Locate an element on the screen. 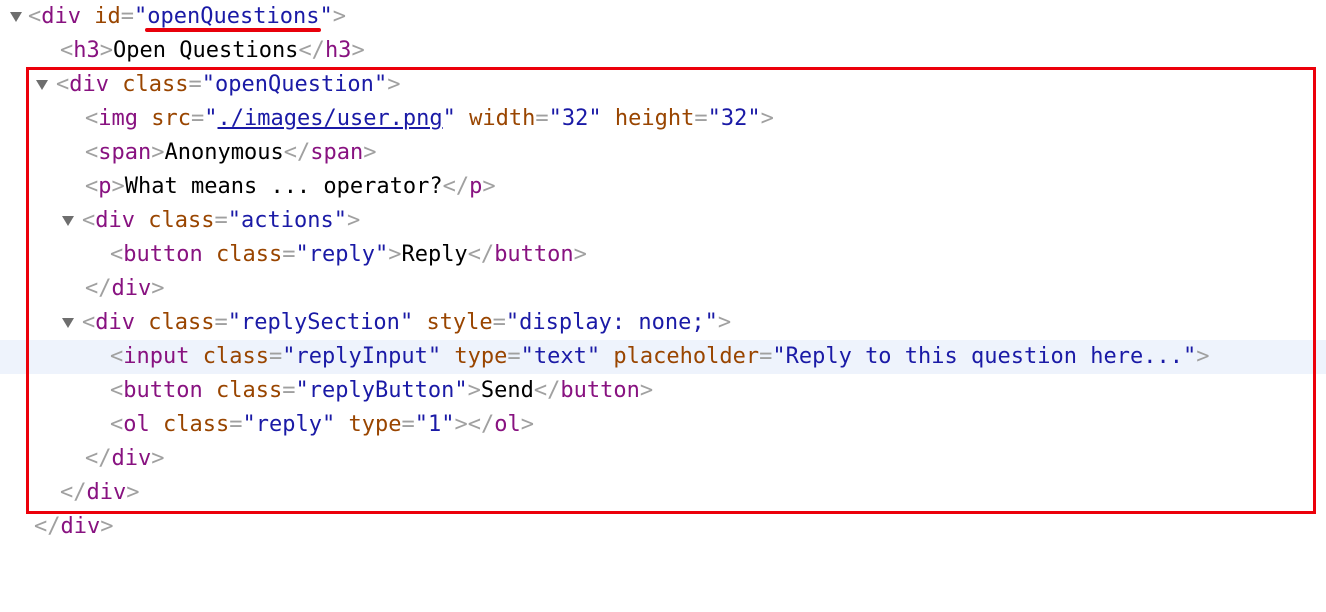 Image resolution: width=1326 pixels, height=612 pixels. attr-value: display: none; is located at coordinates (612, 322).